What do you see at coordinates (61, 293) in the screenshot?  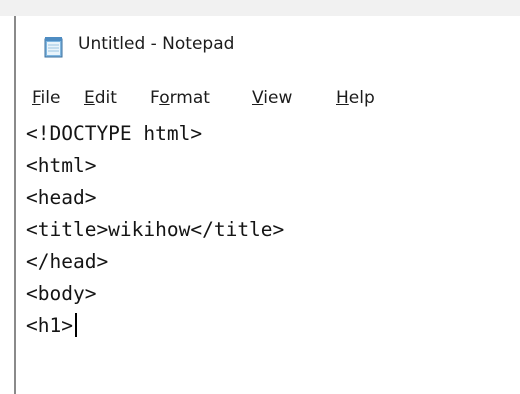 I see `code-line-6: <body>` at bounding box center [61, 293].